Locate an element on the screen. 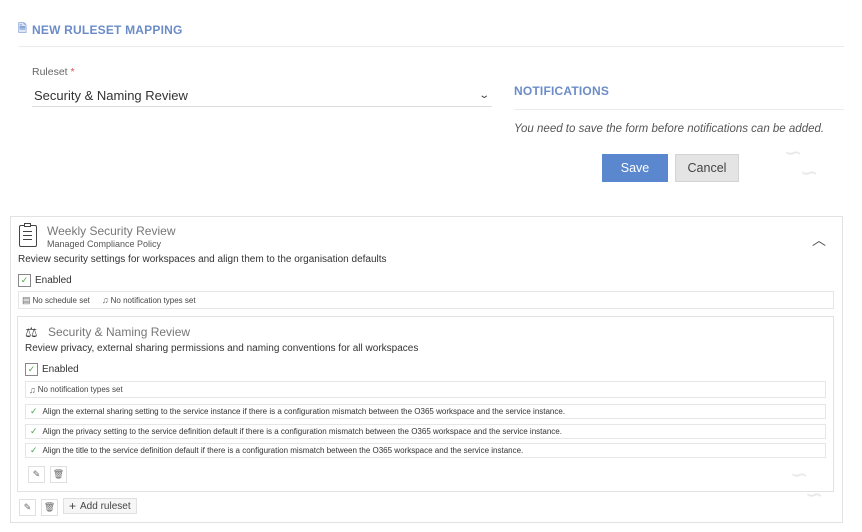  ruleset-enabled-checkbox: ✓ Enabled is located at coordinates (52, 369).